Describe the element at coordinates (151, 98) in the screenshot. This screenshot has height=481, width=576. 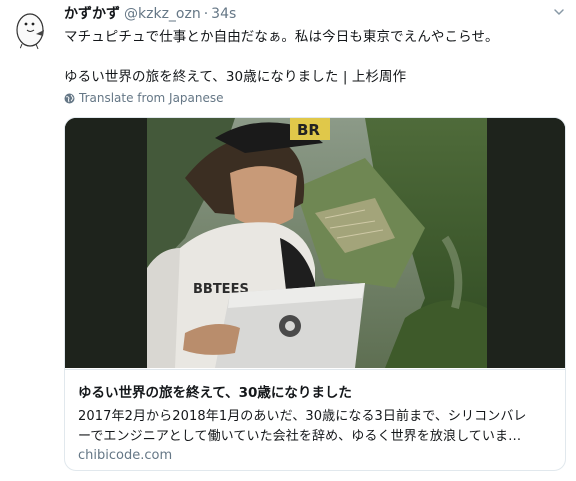
I see `translate-label: Translate from Japanese` at that location.